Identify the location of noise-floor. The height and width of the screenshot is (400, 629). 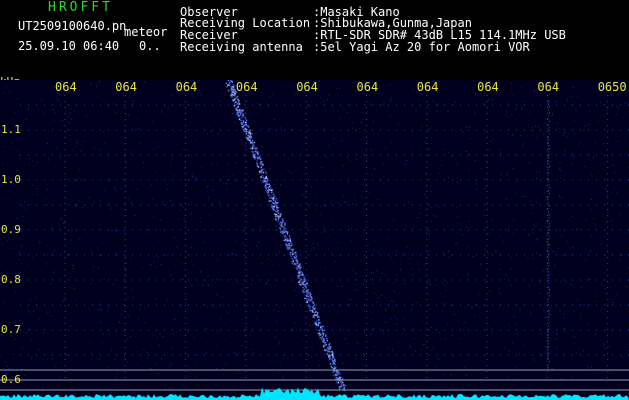
(314, 393).